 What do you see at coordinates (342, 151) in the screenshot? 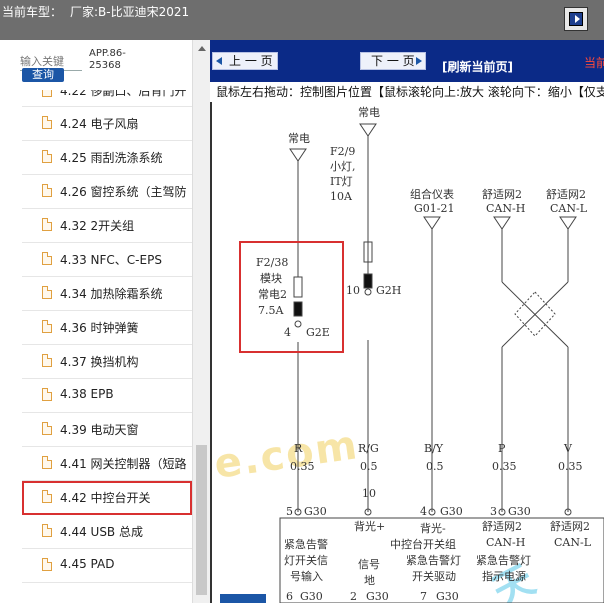
I see `diagram-label: F2/9` at bounding box center [342, 151].